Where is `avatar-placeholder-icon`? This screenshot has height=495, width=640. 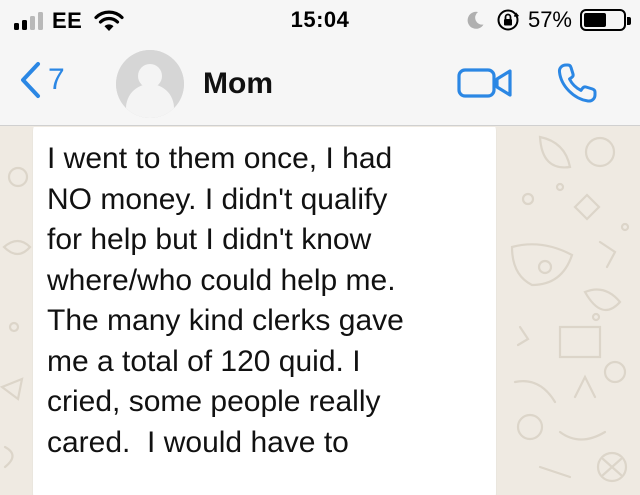
avatar-placeholder-icon is located at coordinates (150, 84).